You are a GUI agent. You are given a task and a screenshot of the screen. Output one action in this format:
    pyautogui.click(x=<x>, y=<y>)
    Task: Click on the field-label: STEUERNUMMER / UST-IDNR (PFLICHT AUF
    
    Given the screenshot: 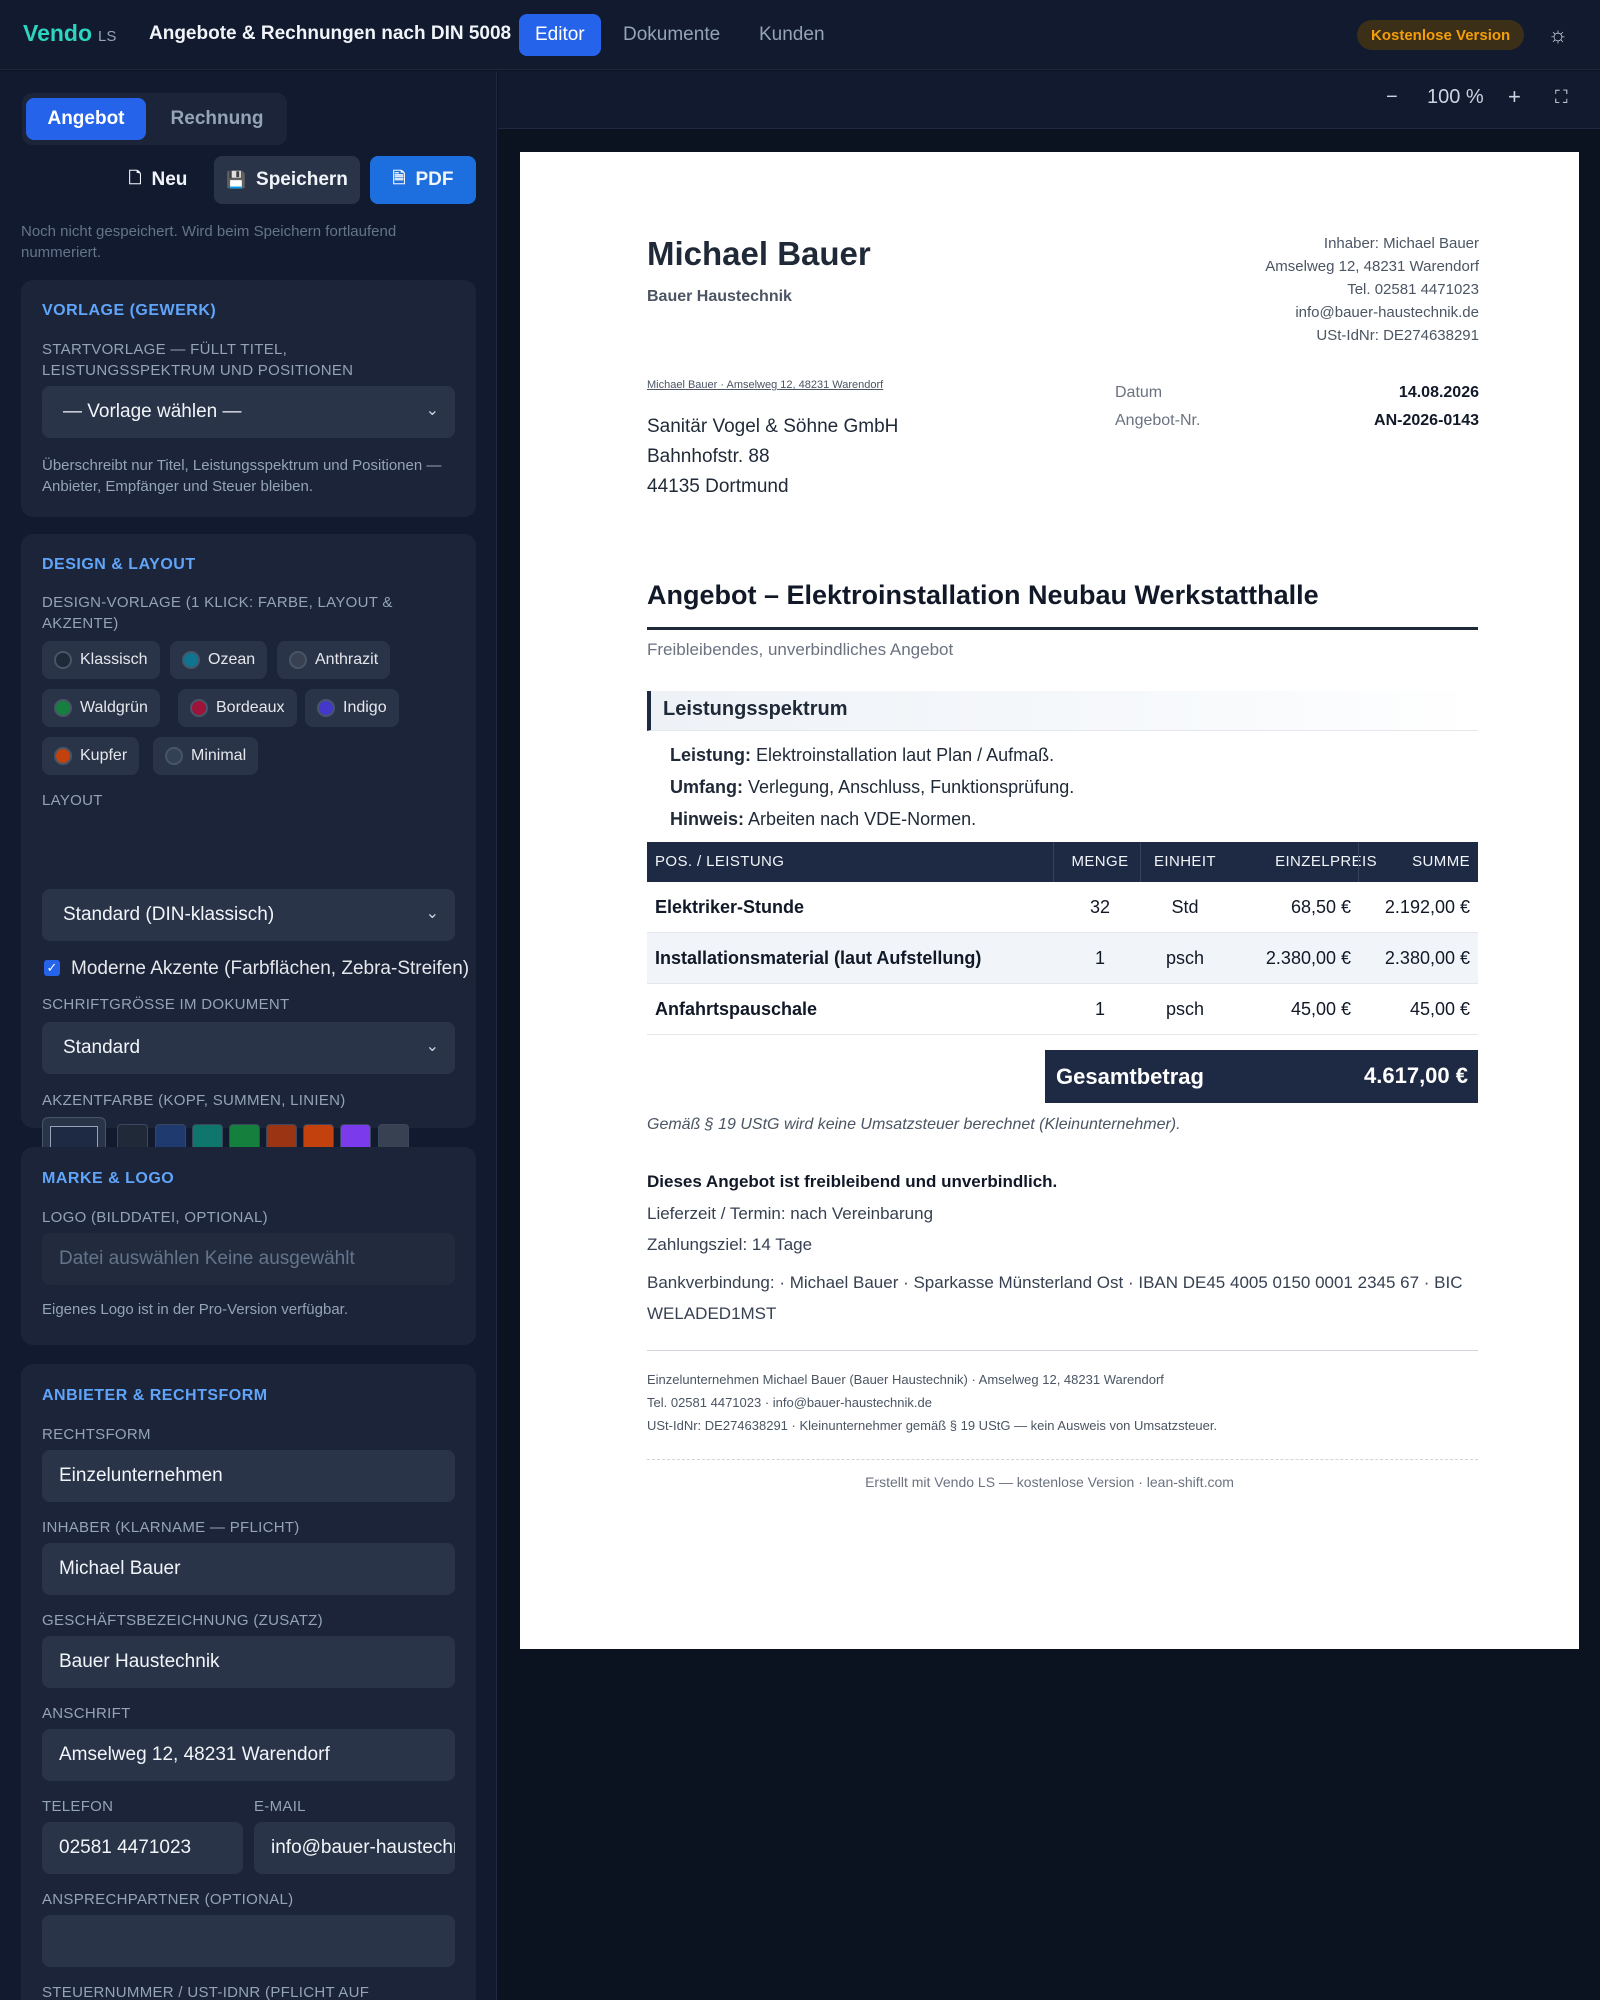 What is the action you would take?
    pyautogui.click(x=206, y=1992)
    